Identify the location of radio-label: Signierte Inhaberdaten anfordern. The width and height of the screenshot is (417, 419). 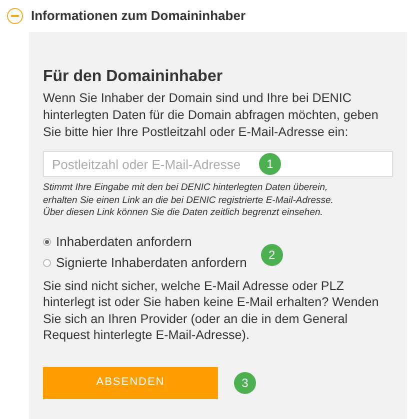
(151, 262).